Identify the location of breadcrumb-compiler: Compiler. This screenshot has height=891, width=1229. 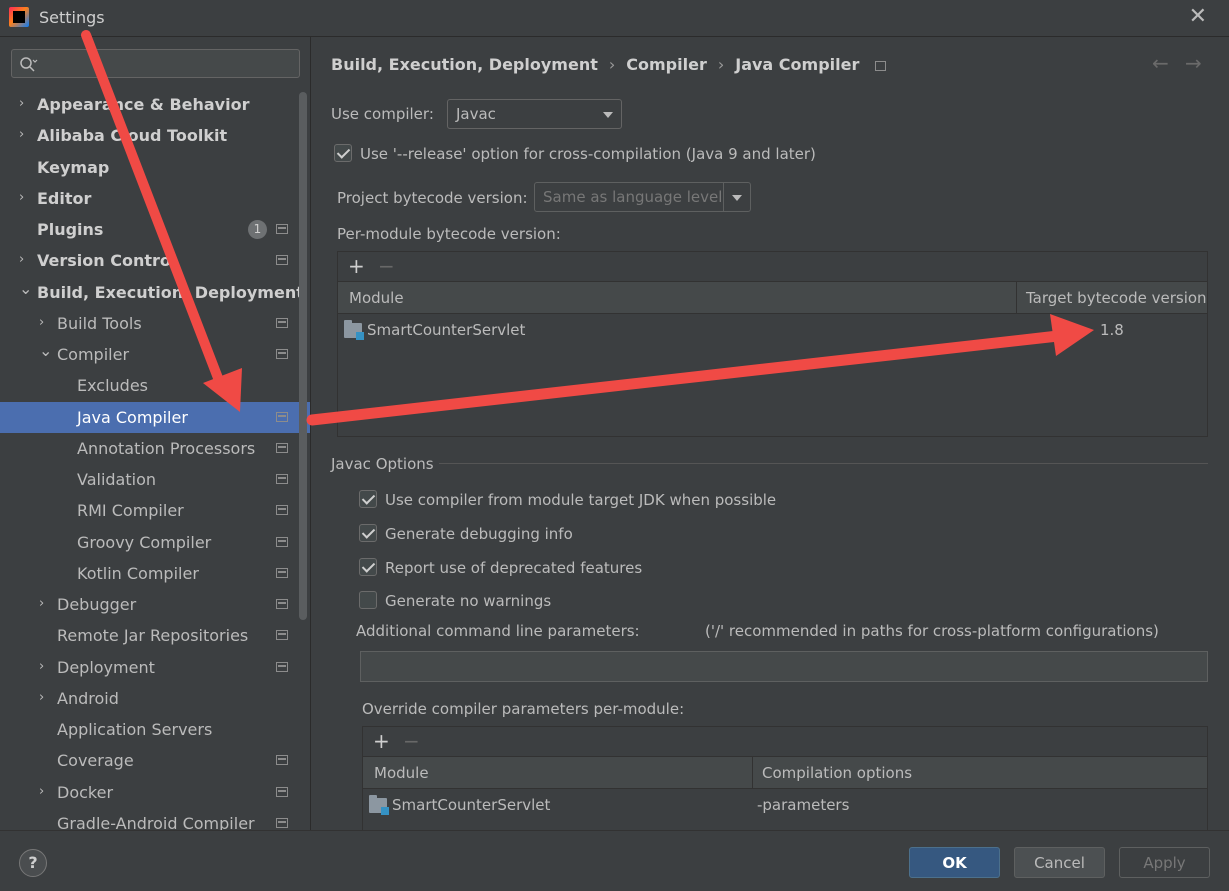
(666, 64).